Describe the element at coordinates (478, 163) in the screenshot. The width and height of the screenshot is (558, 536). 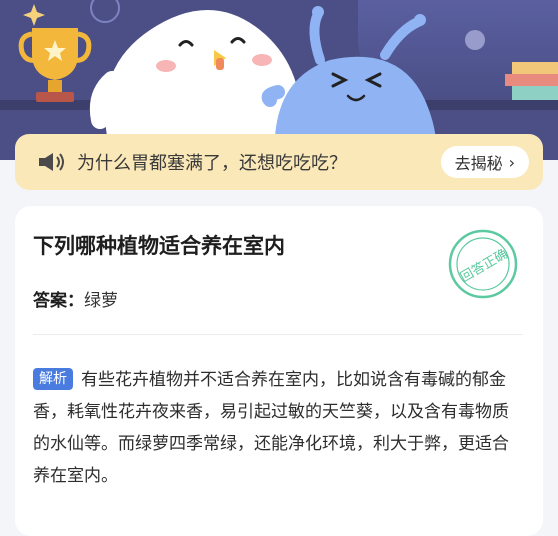
I see `reveal-button-label: 去揭秘` at that location.